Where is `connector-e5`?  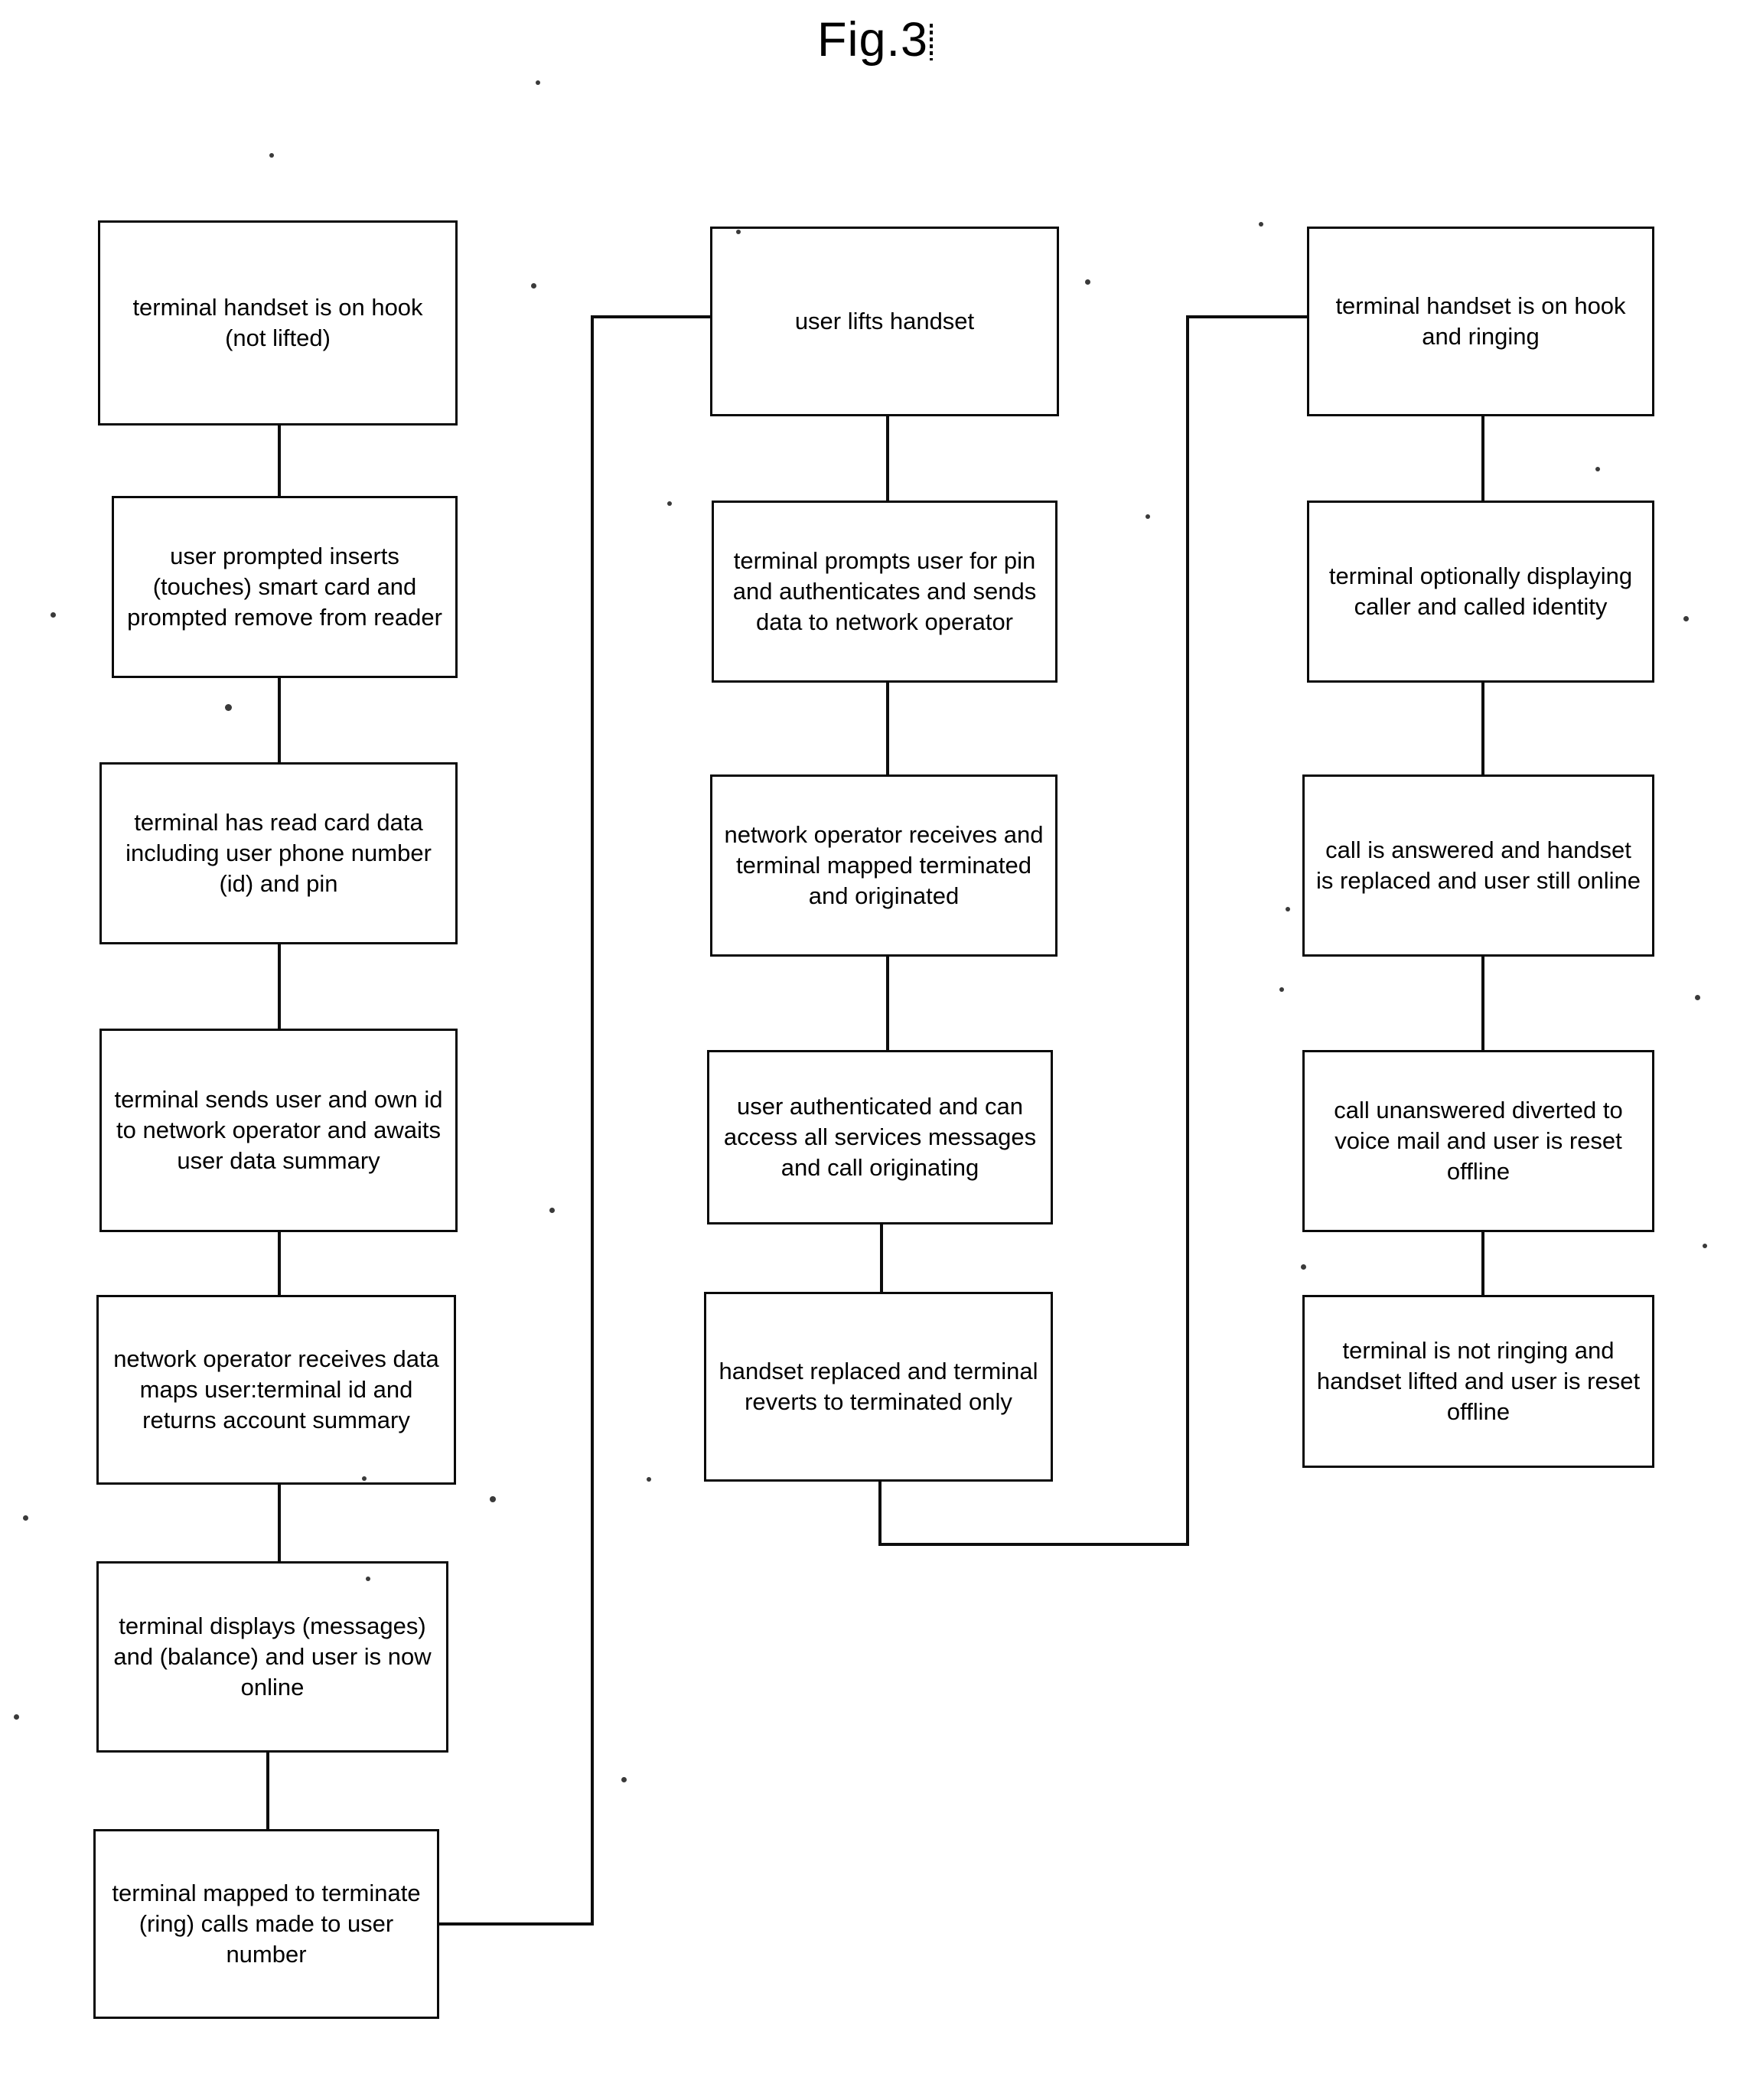
connector-e5 is located at coordinates (279, 1523).